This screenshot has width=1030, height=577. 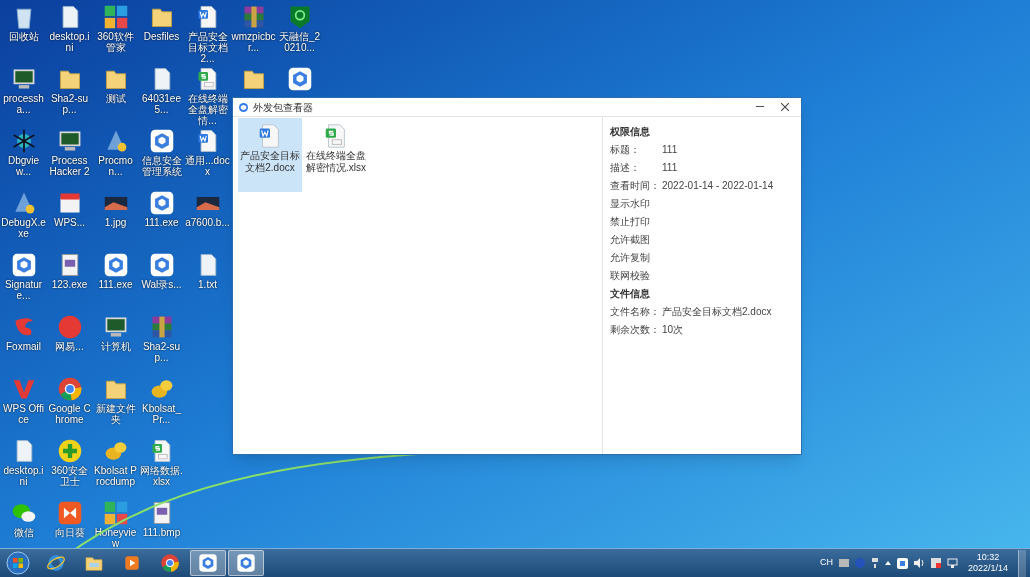 What do you see at coordinates (760, 107) in the screenshot?
I see `minimize-icon` at bounding box center [760, 107].